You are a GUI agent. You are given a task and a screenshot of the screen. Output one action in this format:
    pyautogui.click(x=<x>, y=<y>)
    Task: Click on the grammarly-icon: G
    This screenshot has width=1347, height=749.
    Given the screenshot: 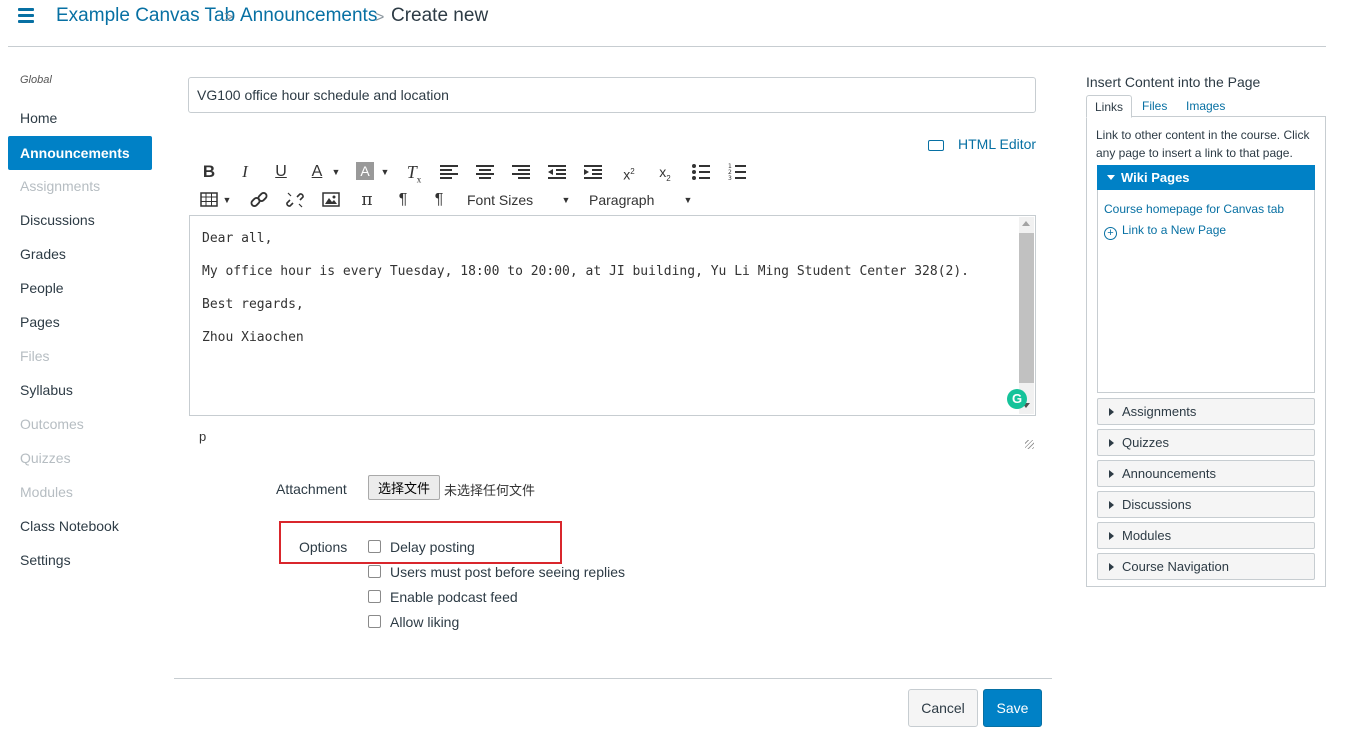 What is the action you would take?
    pyautogui.click(x=1017, y=399)
    